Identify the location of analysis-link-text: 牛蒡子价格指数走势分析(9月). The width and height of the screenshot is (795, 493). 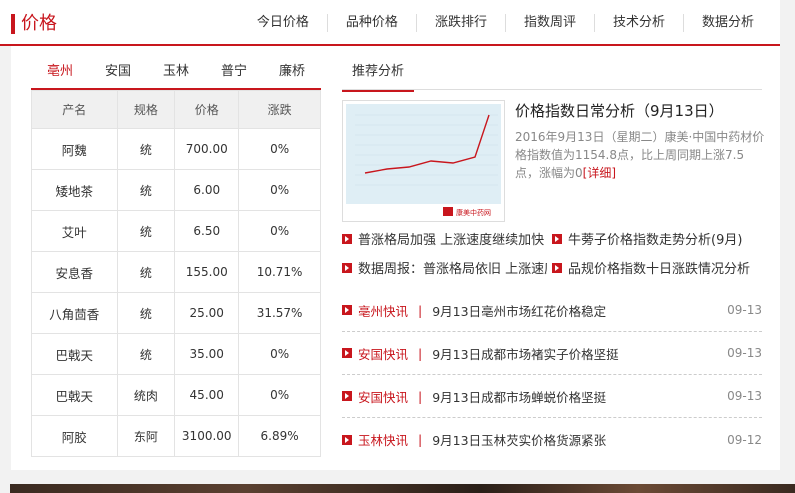
(655, 238).